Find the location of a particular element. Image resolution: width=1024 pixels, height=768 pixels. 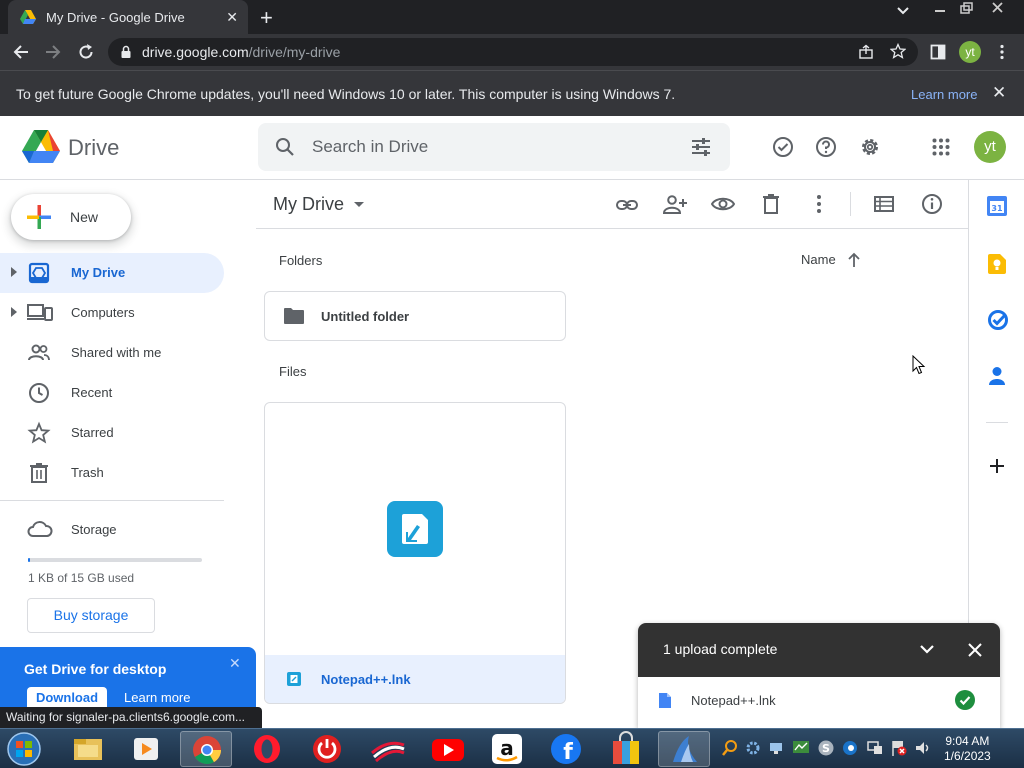

sidebar-item-my-drive: My Drive is located at coordinates (112, 273).